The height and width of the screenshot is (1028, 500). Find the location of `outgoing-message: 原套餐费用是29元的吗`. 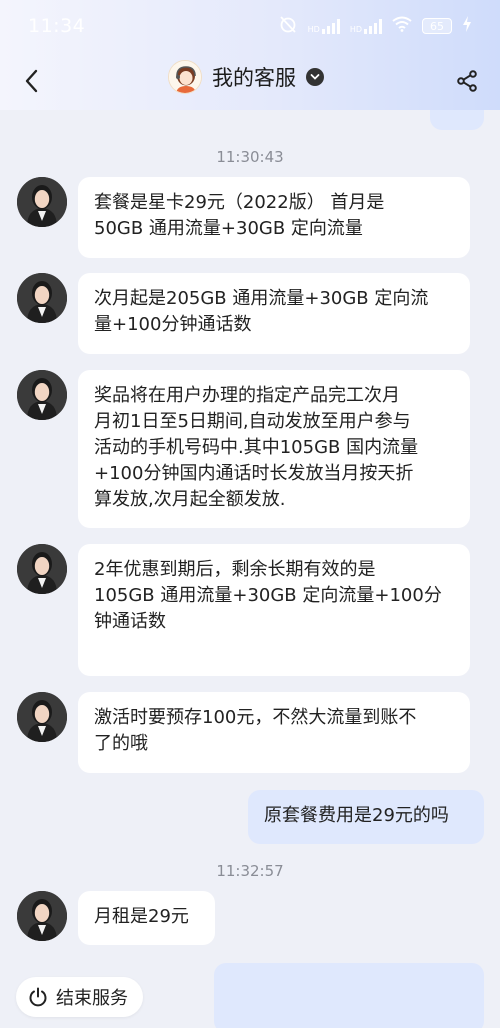

outgoing-message: 原套餐费用是29元的吗 is located at coordinates (366, 817).